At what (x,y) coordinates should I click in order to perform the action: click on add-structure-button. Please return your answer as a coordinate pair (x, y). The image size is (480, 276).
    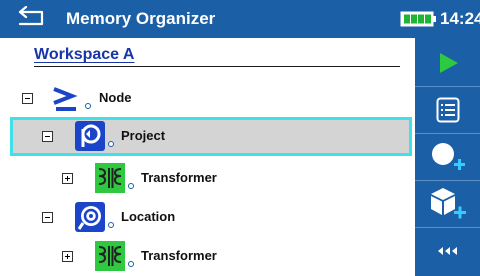
    Looking at the image, I should click on (447, 204).